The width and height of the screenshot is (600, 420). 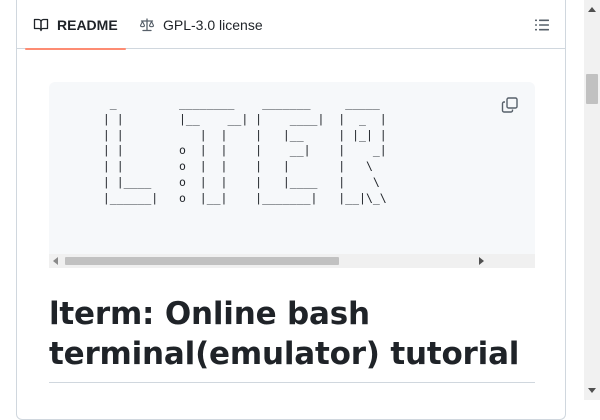 I want to click on horizontal-scrollbar, so click(x=292, y=261).